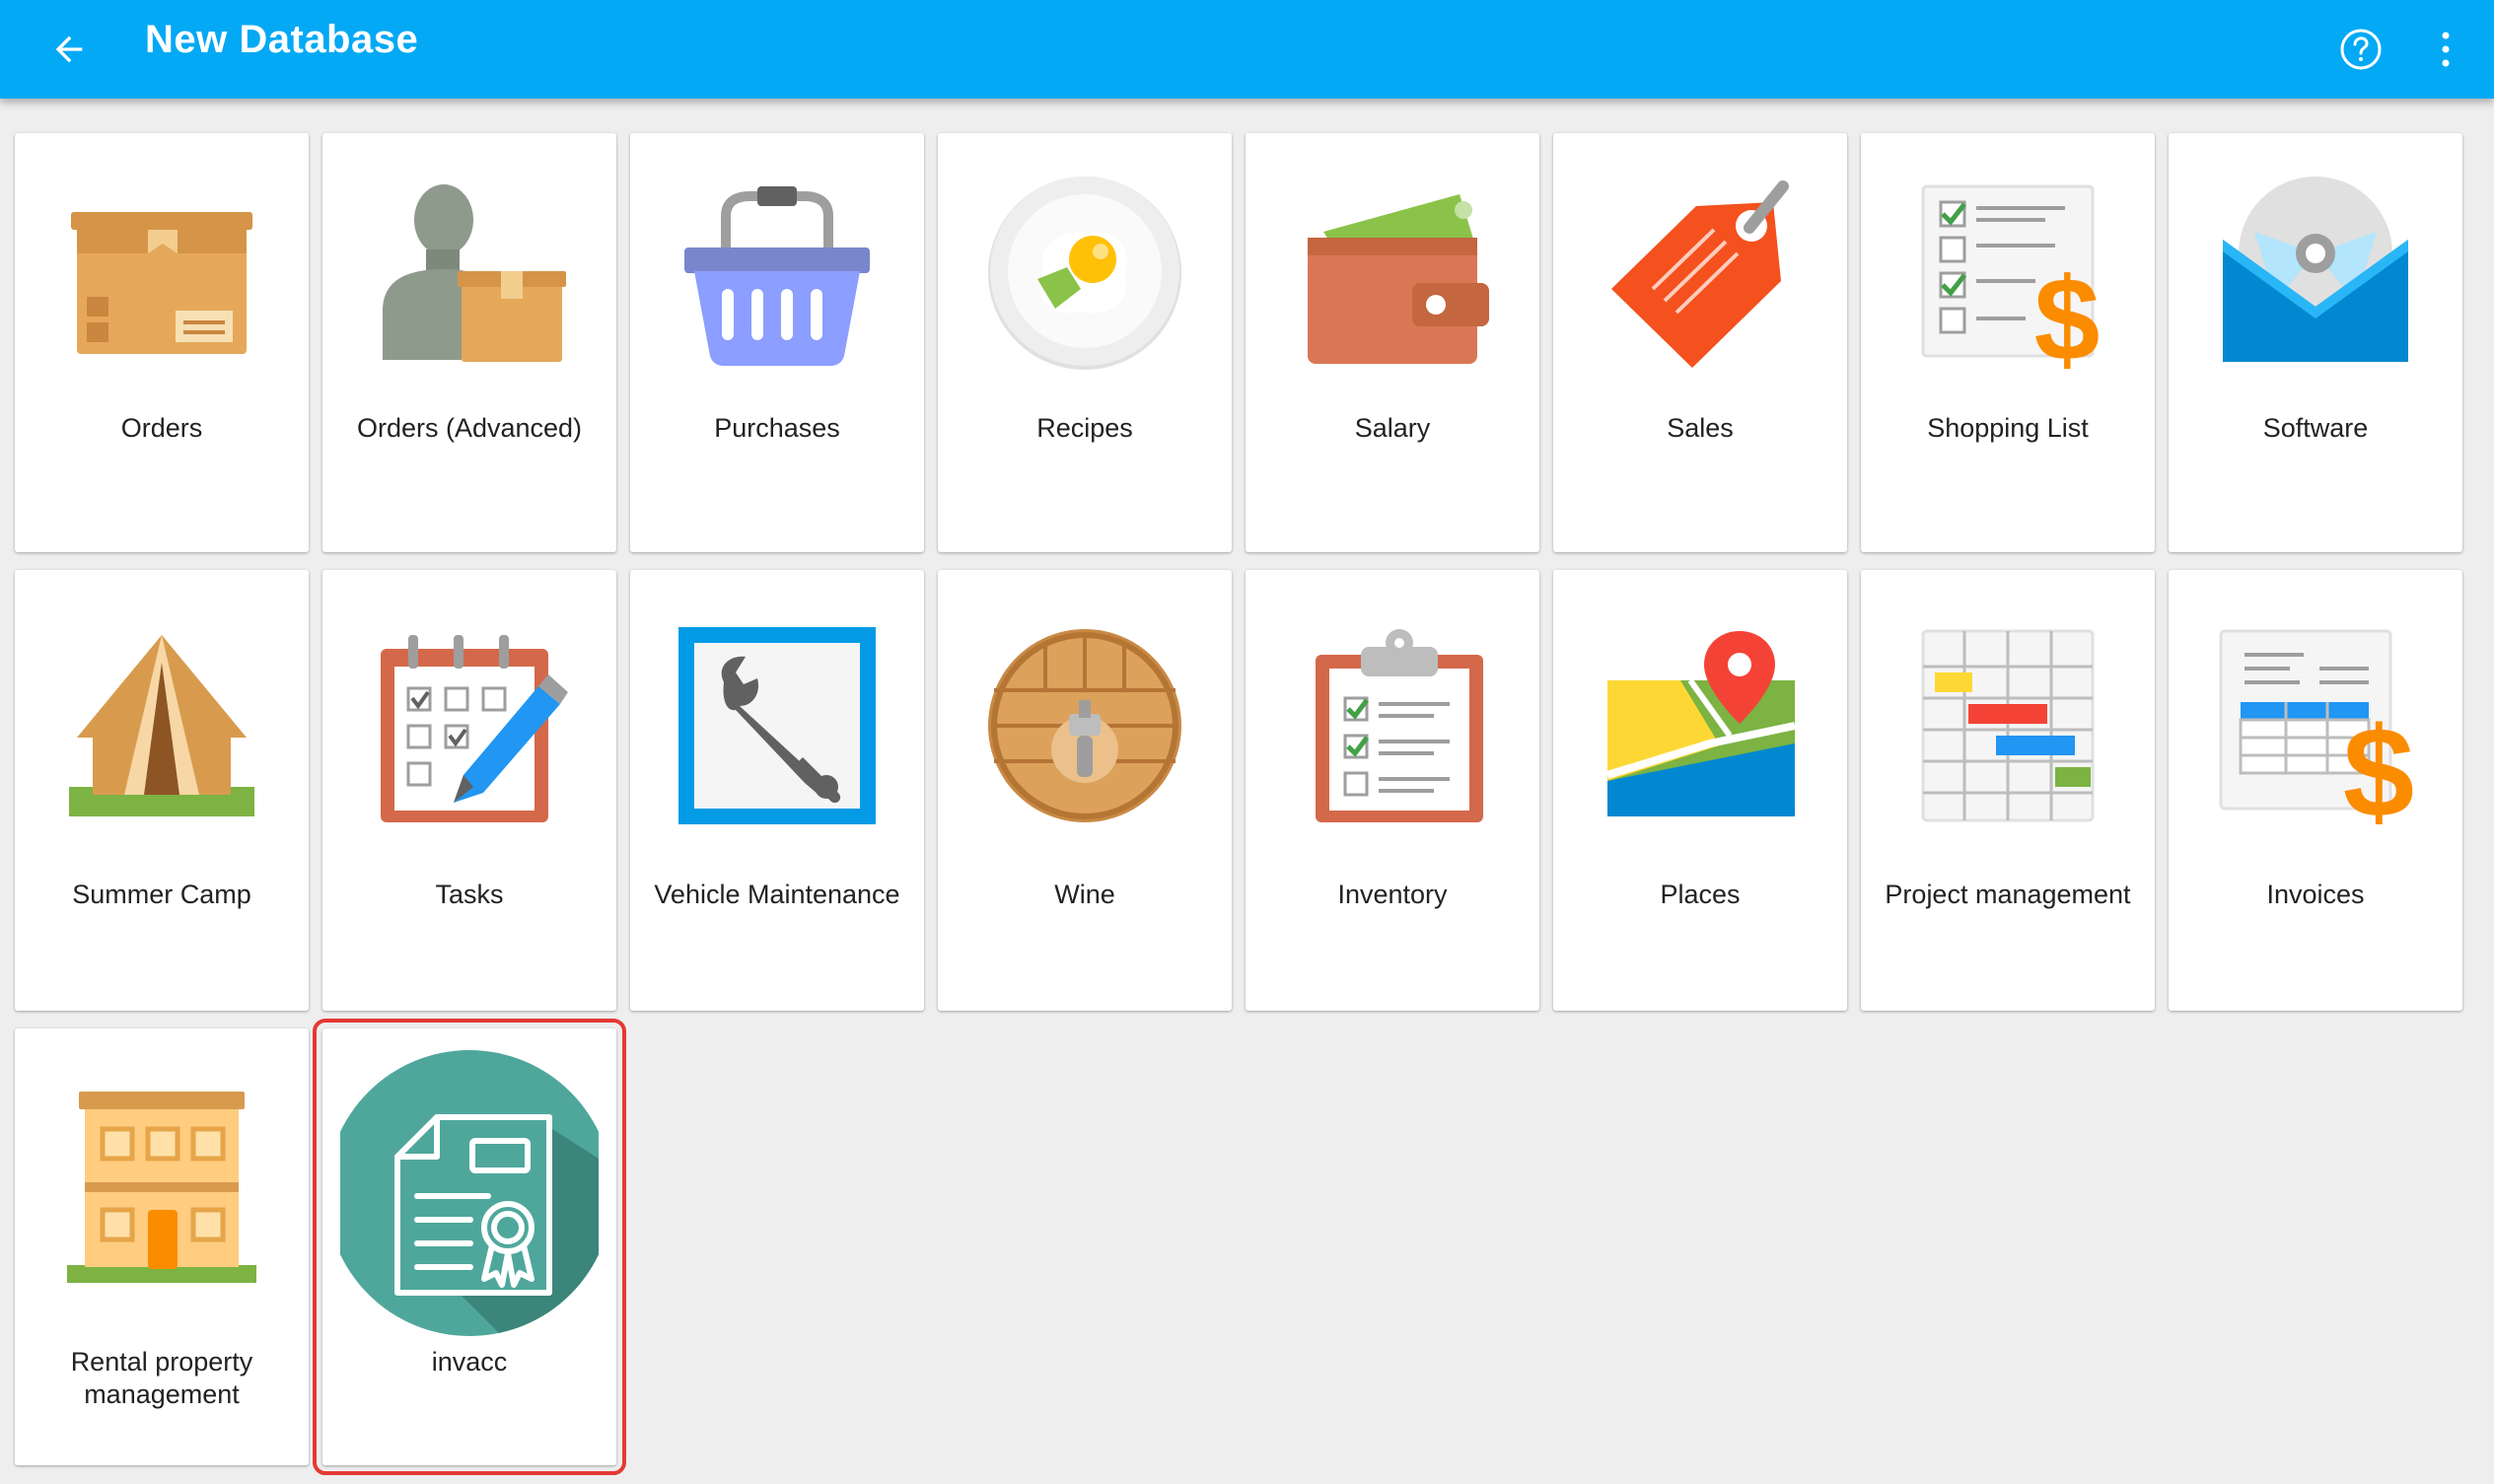 The width and height of the screenshot is (2494, 1484). What do you see at coordinates (161, 894) in the screenshot?
I see `template-label: Summer Camp` at bounding box center [161, 894].